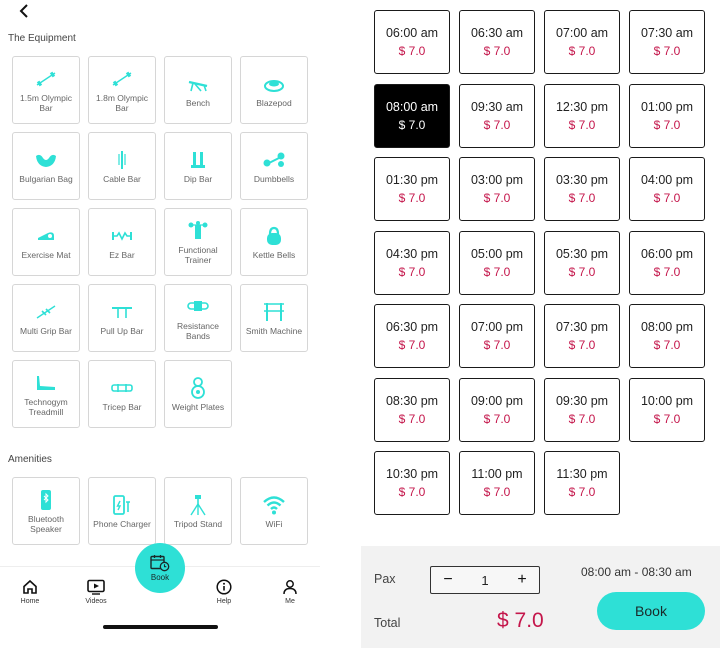 This screenshot has width=720, height=648. I want to click on time-slot-09-30-am: 09:30 am $ 7.0, so click(497, 115).